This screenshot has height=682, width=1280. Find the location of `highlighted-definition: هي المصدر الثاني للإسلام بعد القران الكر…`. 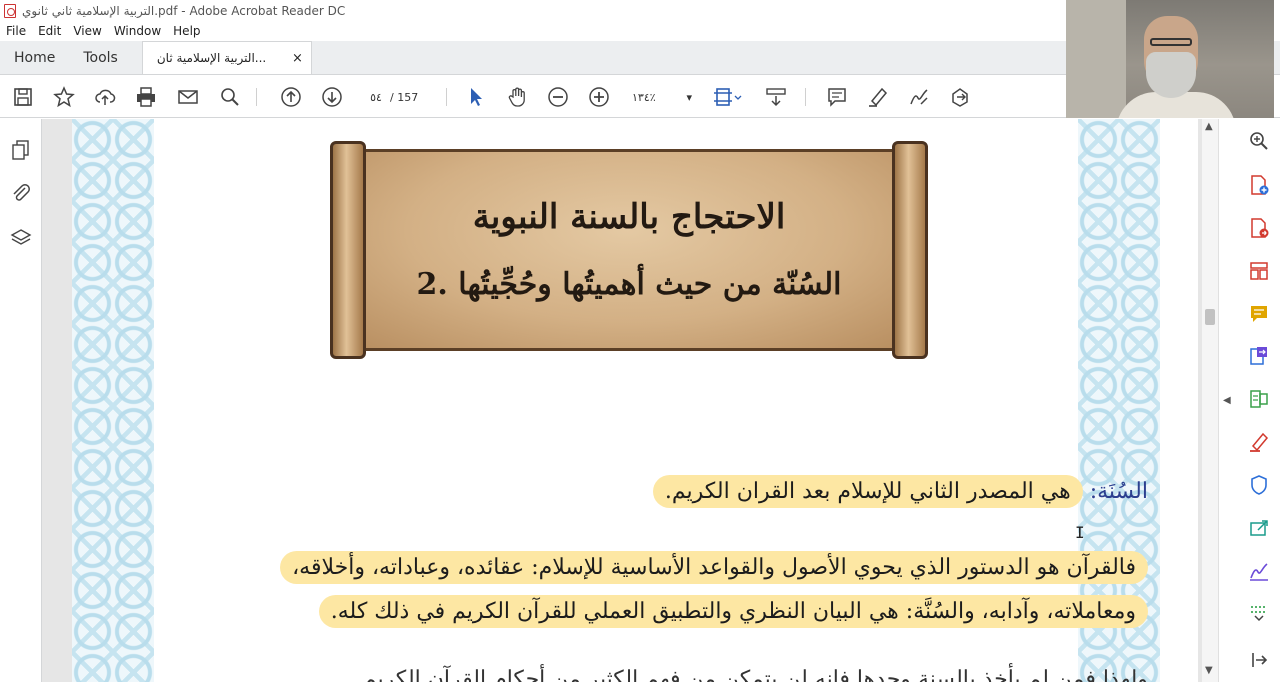

highlighted-definition: هي المصدر الثاني للإسلام بعد القران الكر… is located at coordinates (867, 491).